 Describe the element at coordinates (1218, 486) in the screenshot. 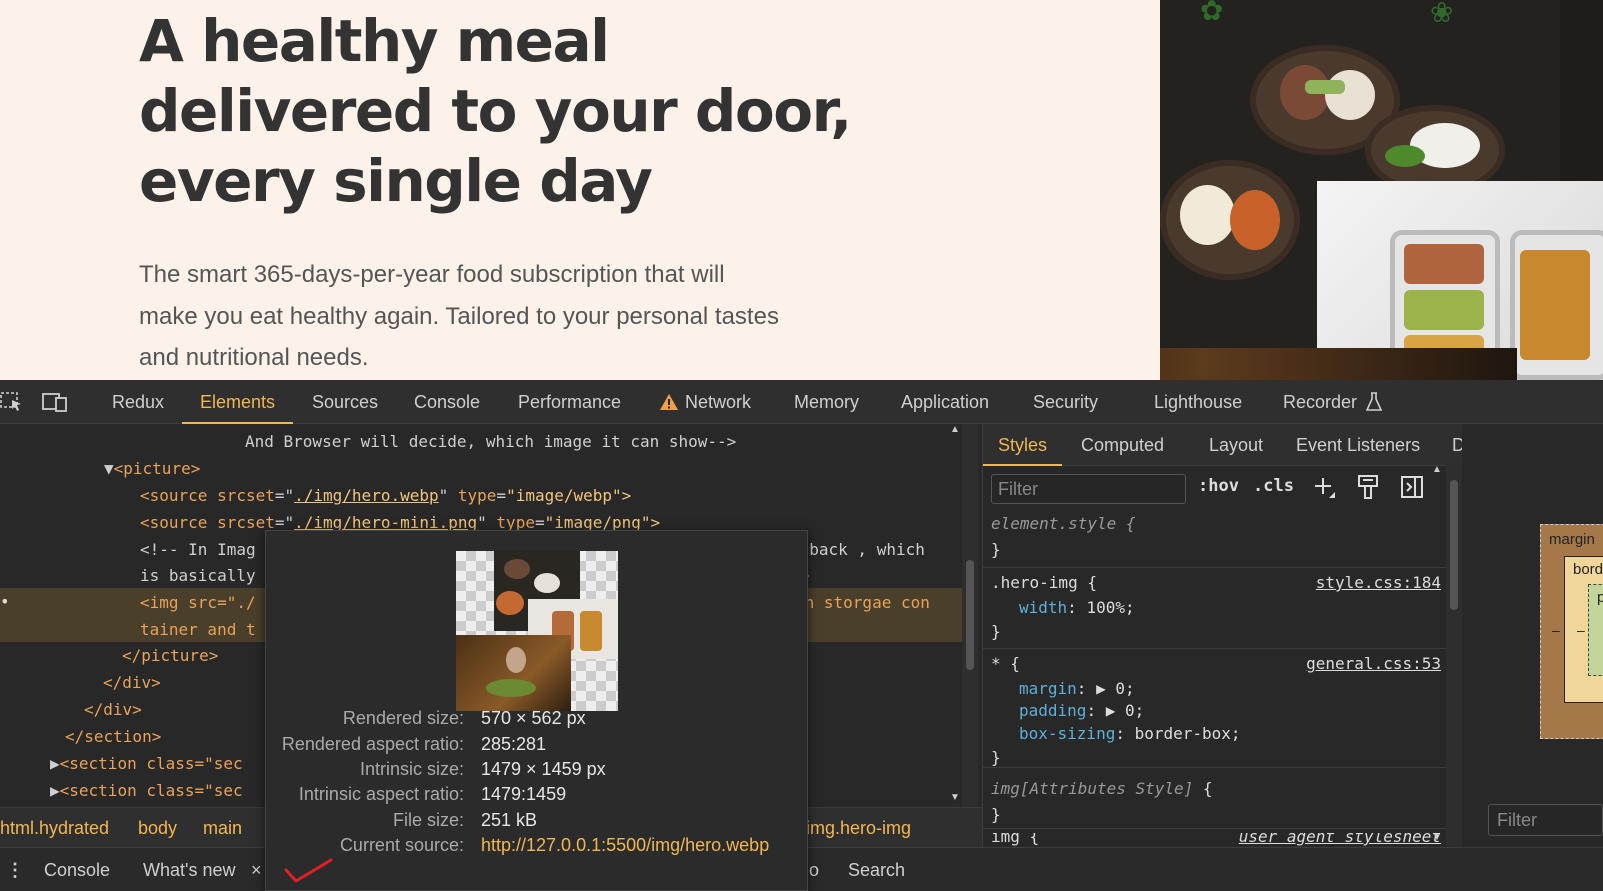

I see `hov-button: :hov` at that location.